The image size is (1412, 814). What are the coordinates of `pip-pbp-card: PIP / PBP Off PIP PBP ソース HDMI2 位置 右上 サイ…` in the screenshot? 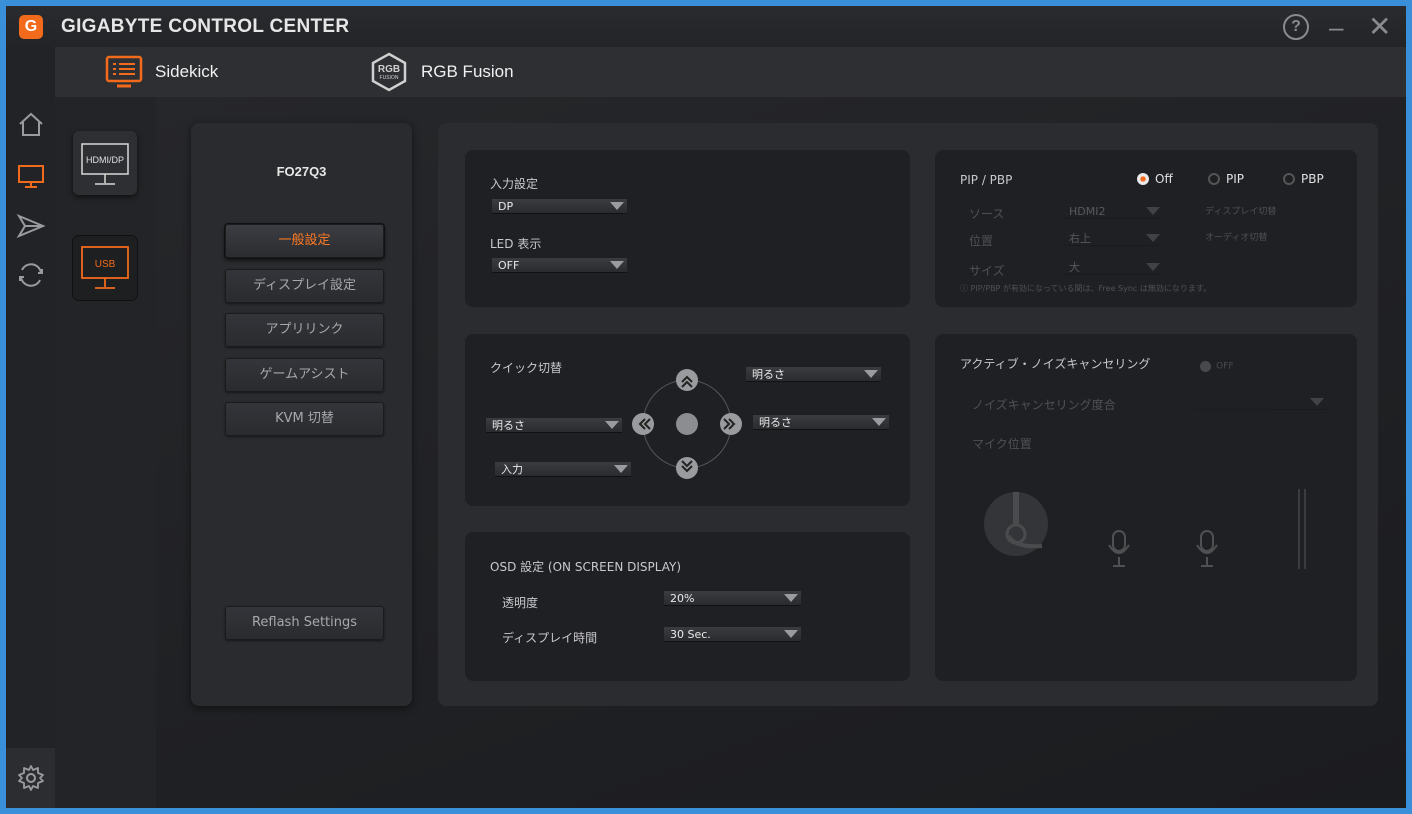 It's located at (1146, 228).